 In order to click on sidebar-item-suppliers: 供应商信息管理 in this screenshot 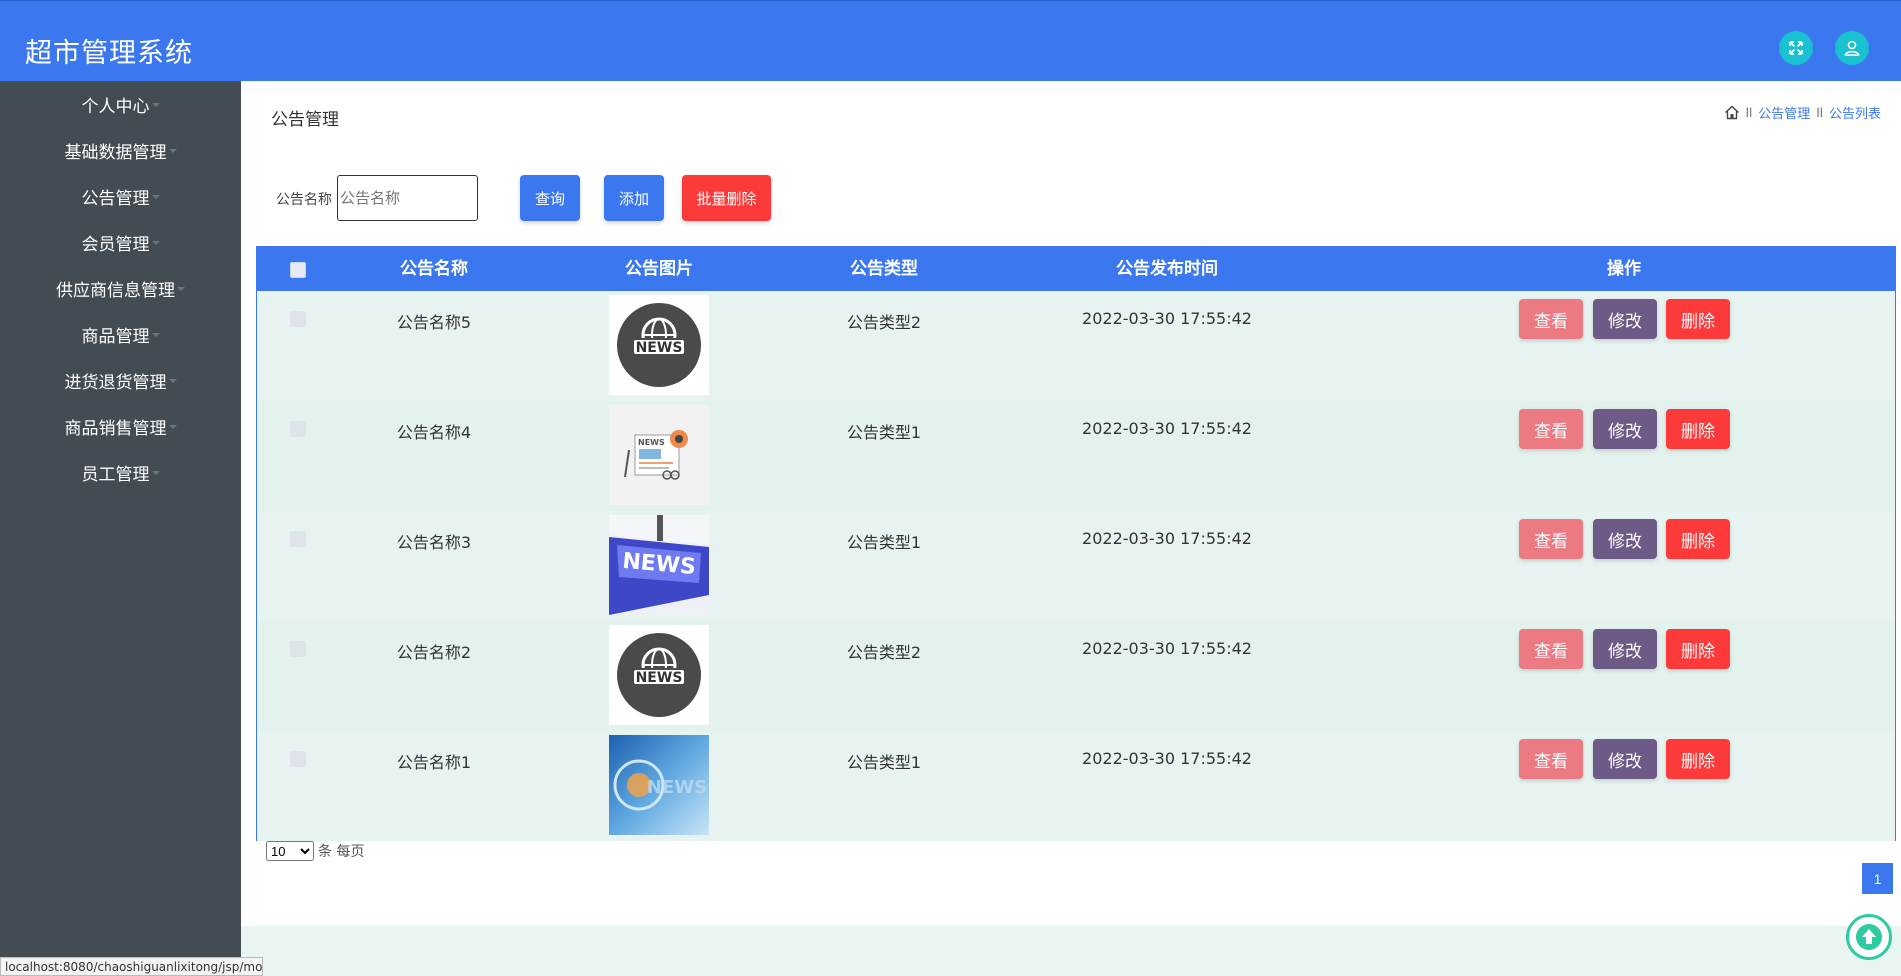, I will do `click(120, 288)`.